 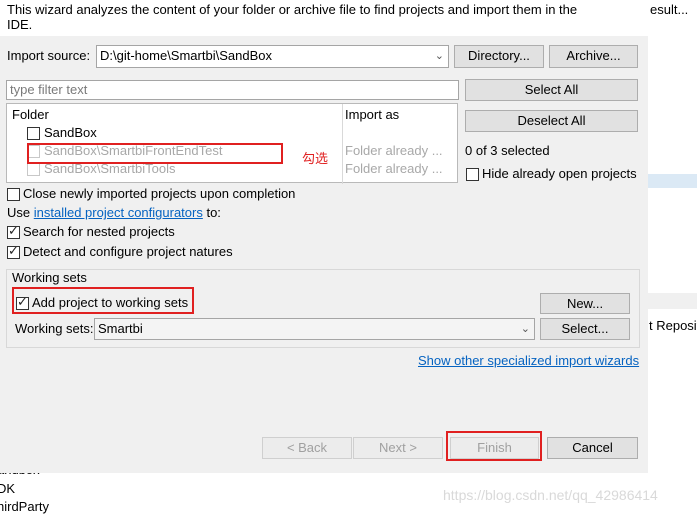 I want to click on next-button: Next >, so click(x=398, y=448).